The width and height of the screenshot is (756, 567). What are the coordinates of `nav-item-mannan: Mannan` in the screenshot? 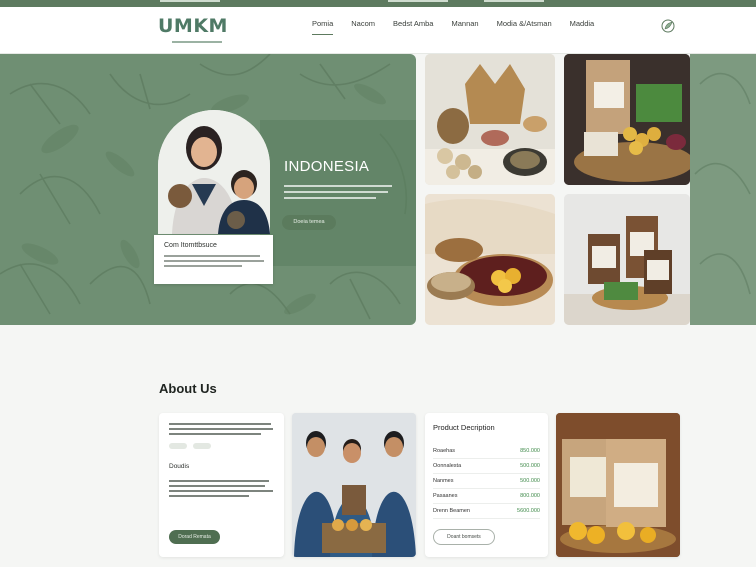 It's located at (464, 27).